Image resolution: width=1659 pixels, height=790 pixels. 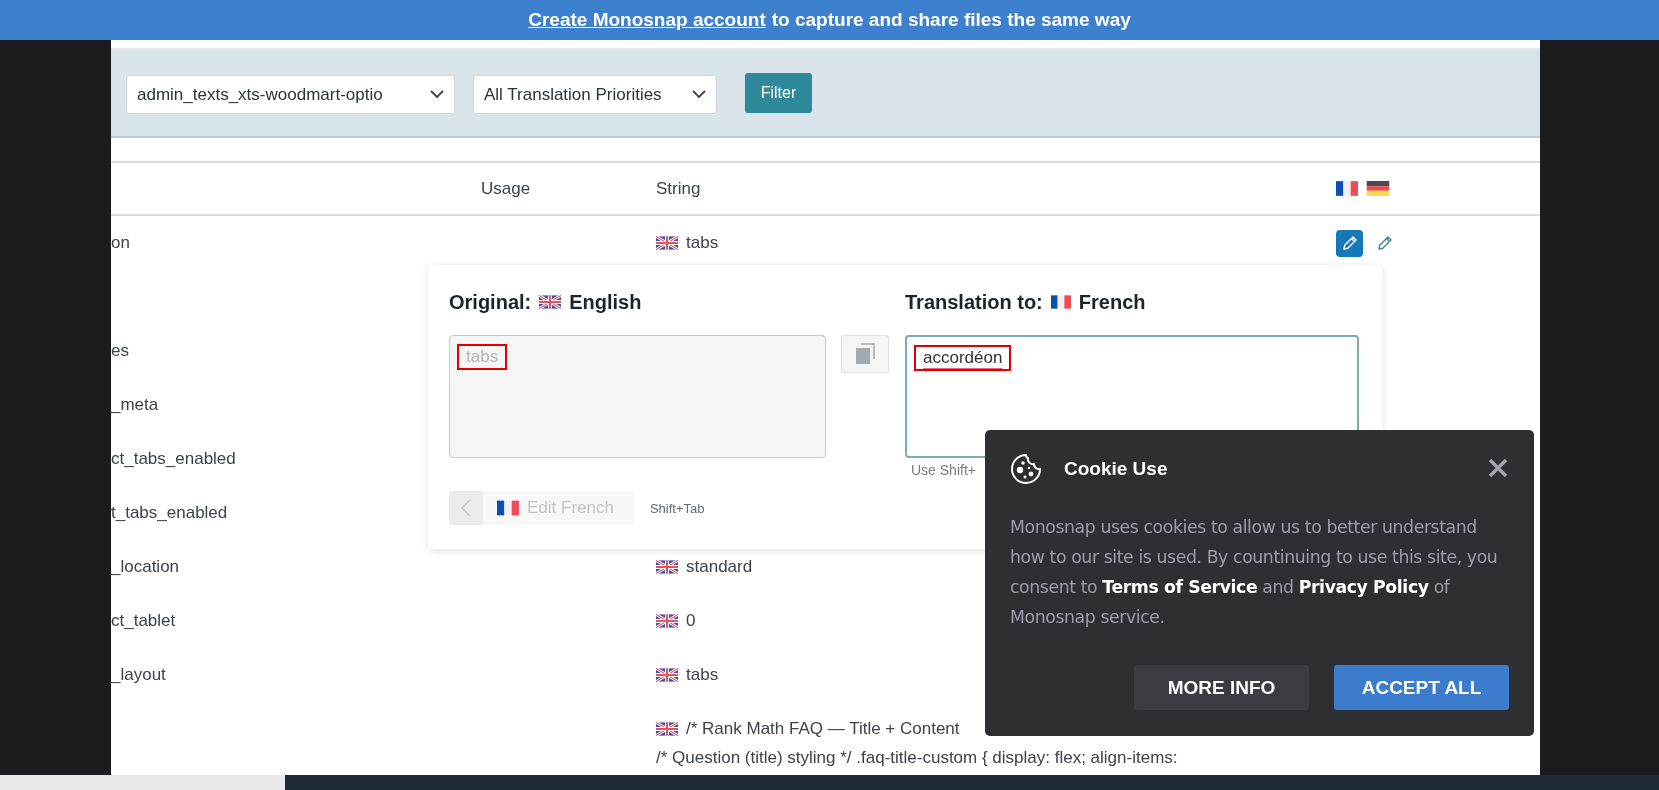 I want to click on banner-text: to capture and share files the same way, so click(x=951, y=20).